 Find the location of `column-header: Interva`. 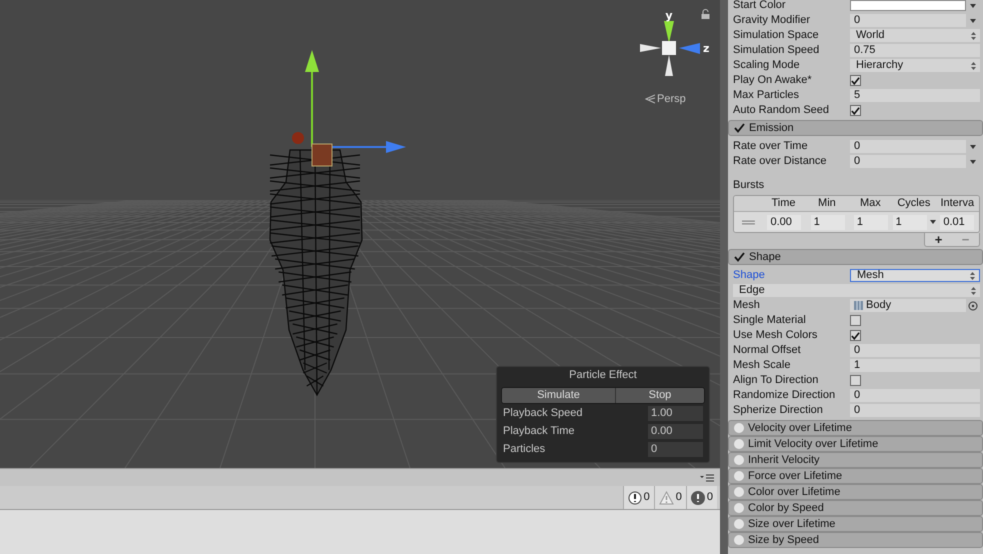

column-header: Interva is located at coordinates (957, 203).